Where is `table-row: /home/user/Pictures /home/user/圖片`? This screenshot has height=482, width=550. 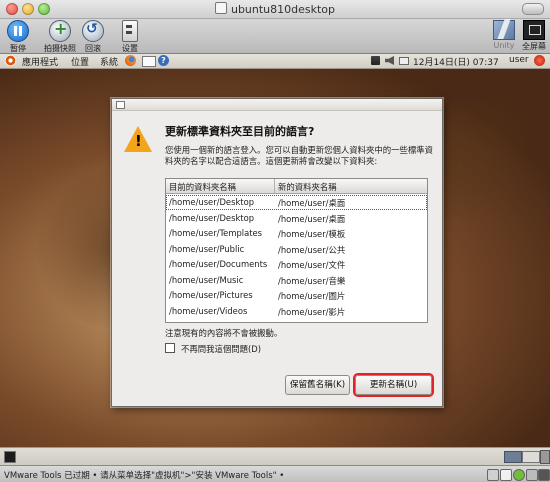 table-row: /home/user/Pictures /home/user/圖片 is located at coordinates (296, 295).